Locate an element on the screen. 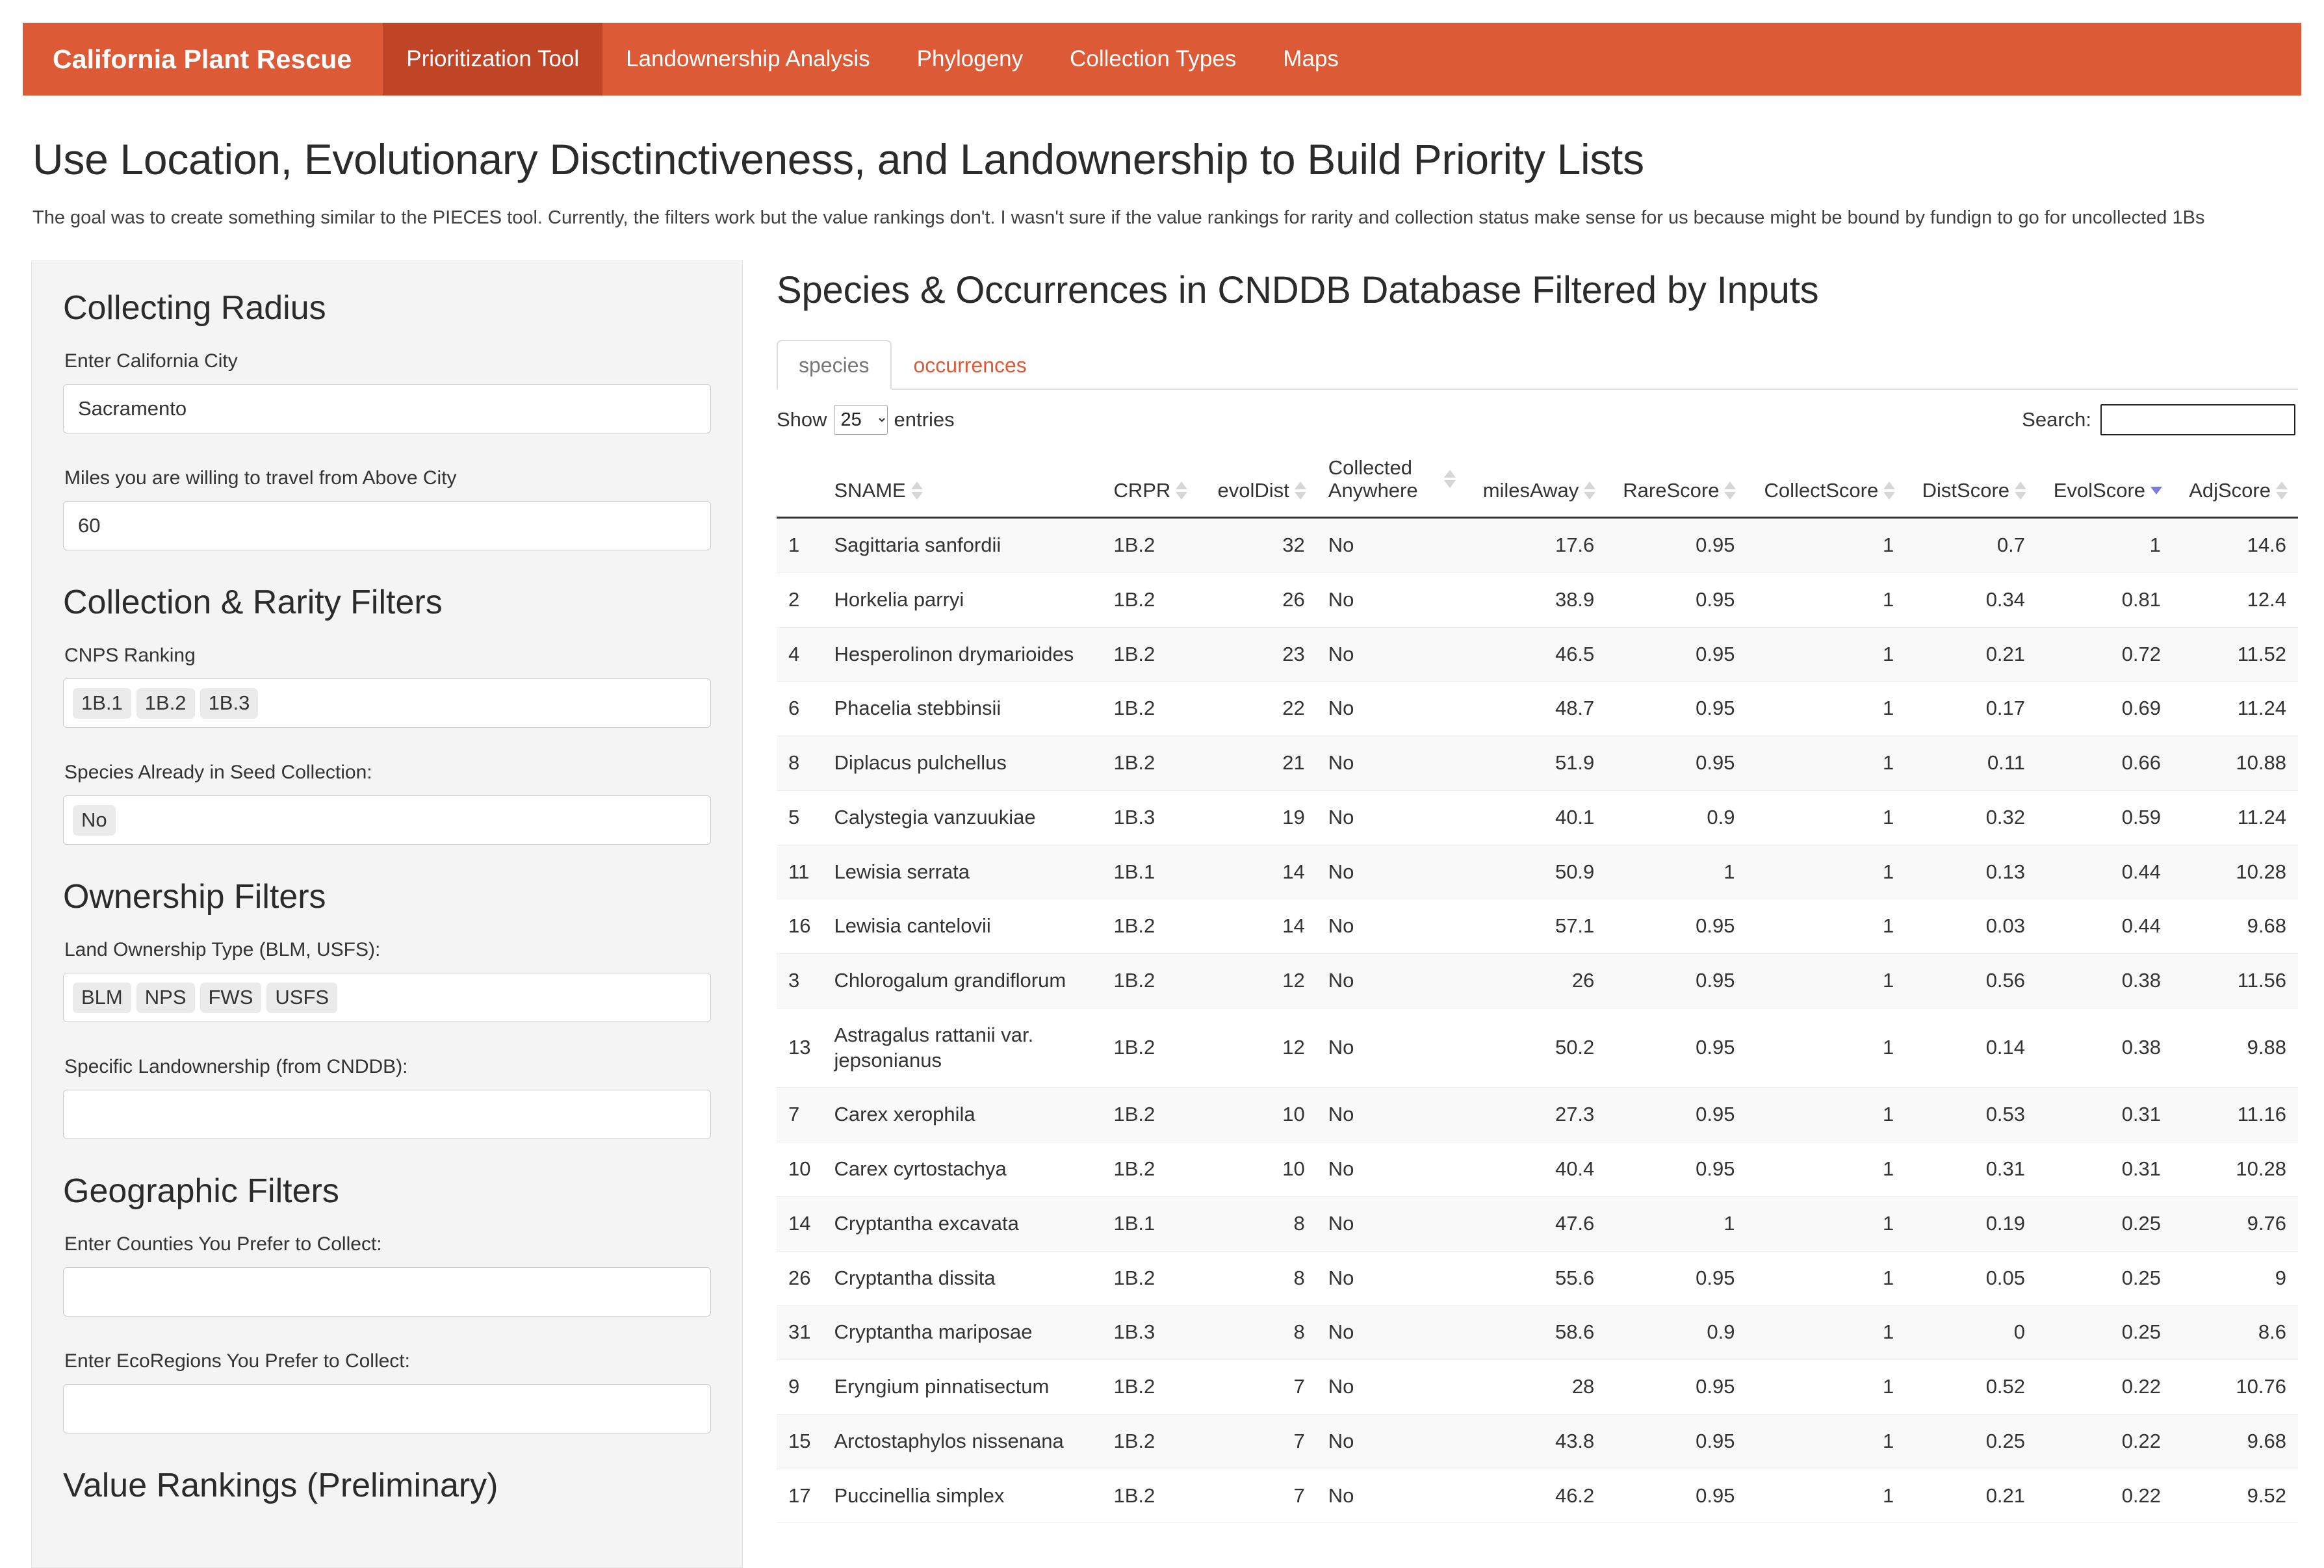 The height and width of the screenshot is (1568, 2324). cell-adjscore: 11.56 is located at coordinates (2261, 980).